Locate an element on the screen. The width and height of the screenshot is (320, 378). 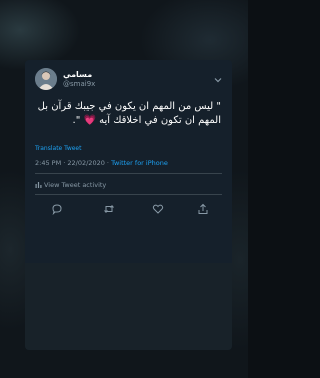
display-name: مسامي is located at coordinates (77, 74).